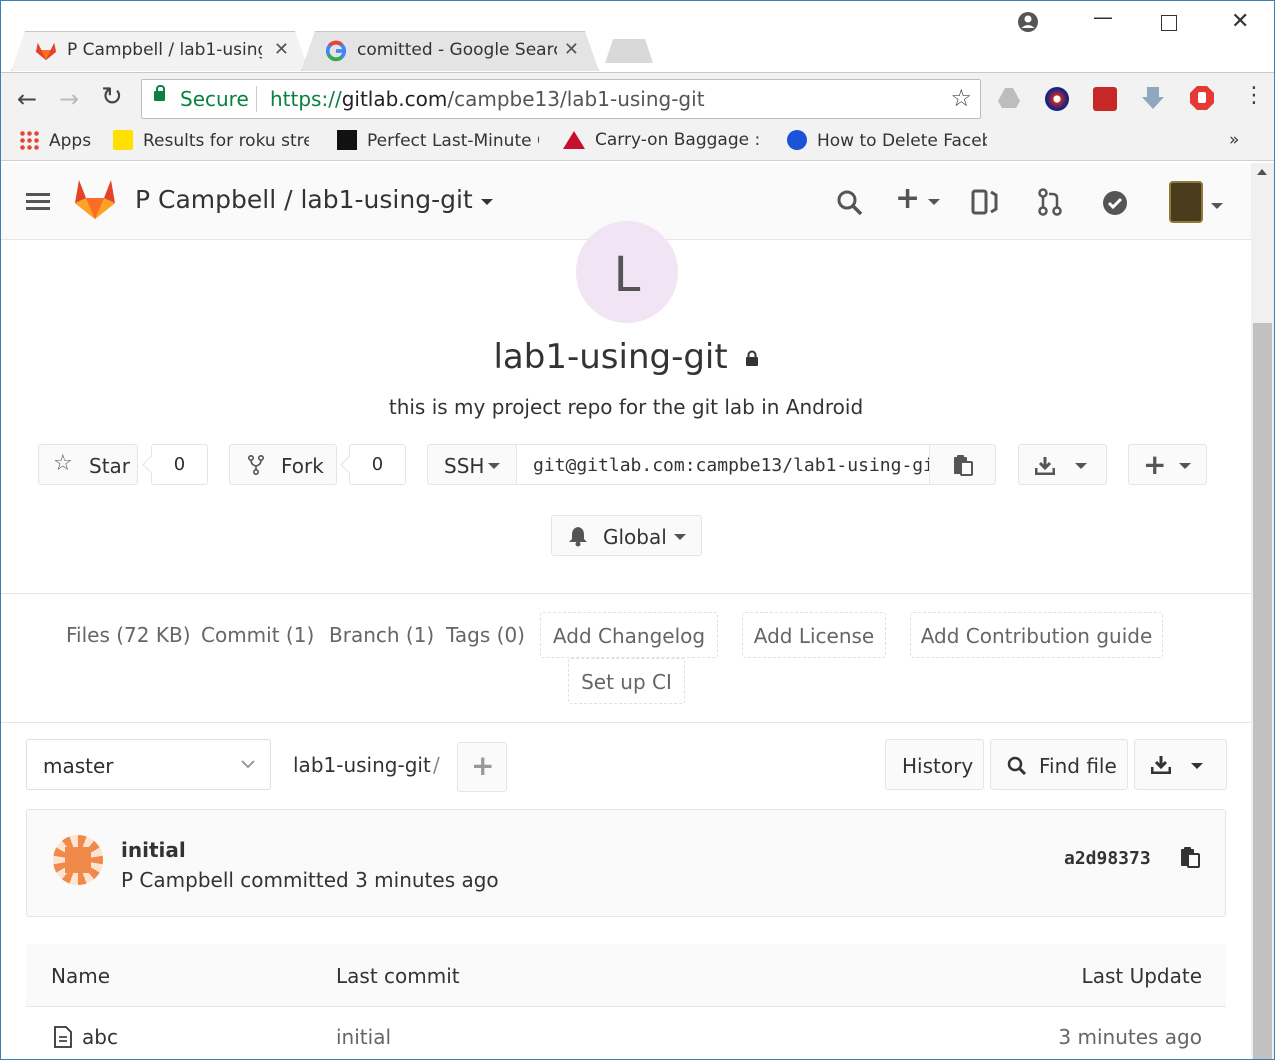 The width and height of the screenshot is (1275, 1060). What do you see at coordinates (1105, 99) in the screenshot?
I see `hat-extension-icon` at bounding box center [1105, 99].